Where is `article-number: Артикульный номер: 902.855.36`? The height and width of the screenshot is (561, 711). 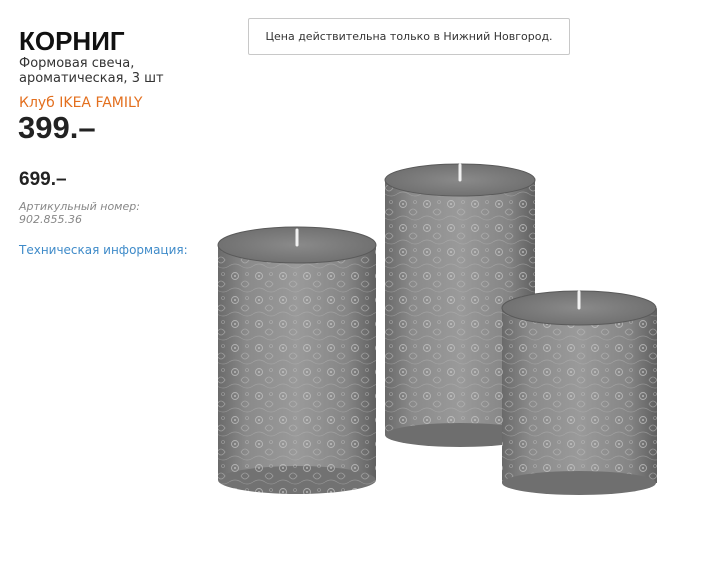
article-number: Артикульный номер: 902.855.36 is located at coordinates (79, 213).